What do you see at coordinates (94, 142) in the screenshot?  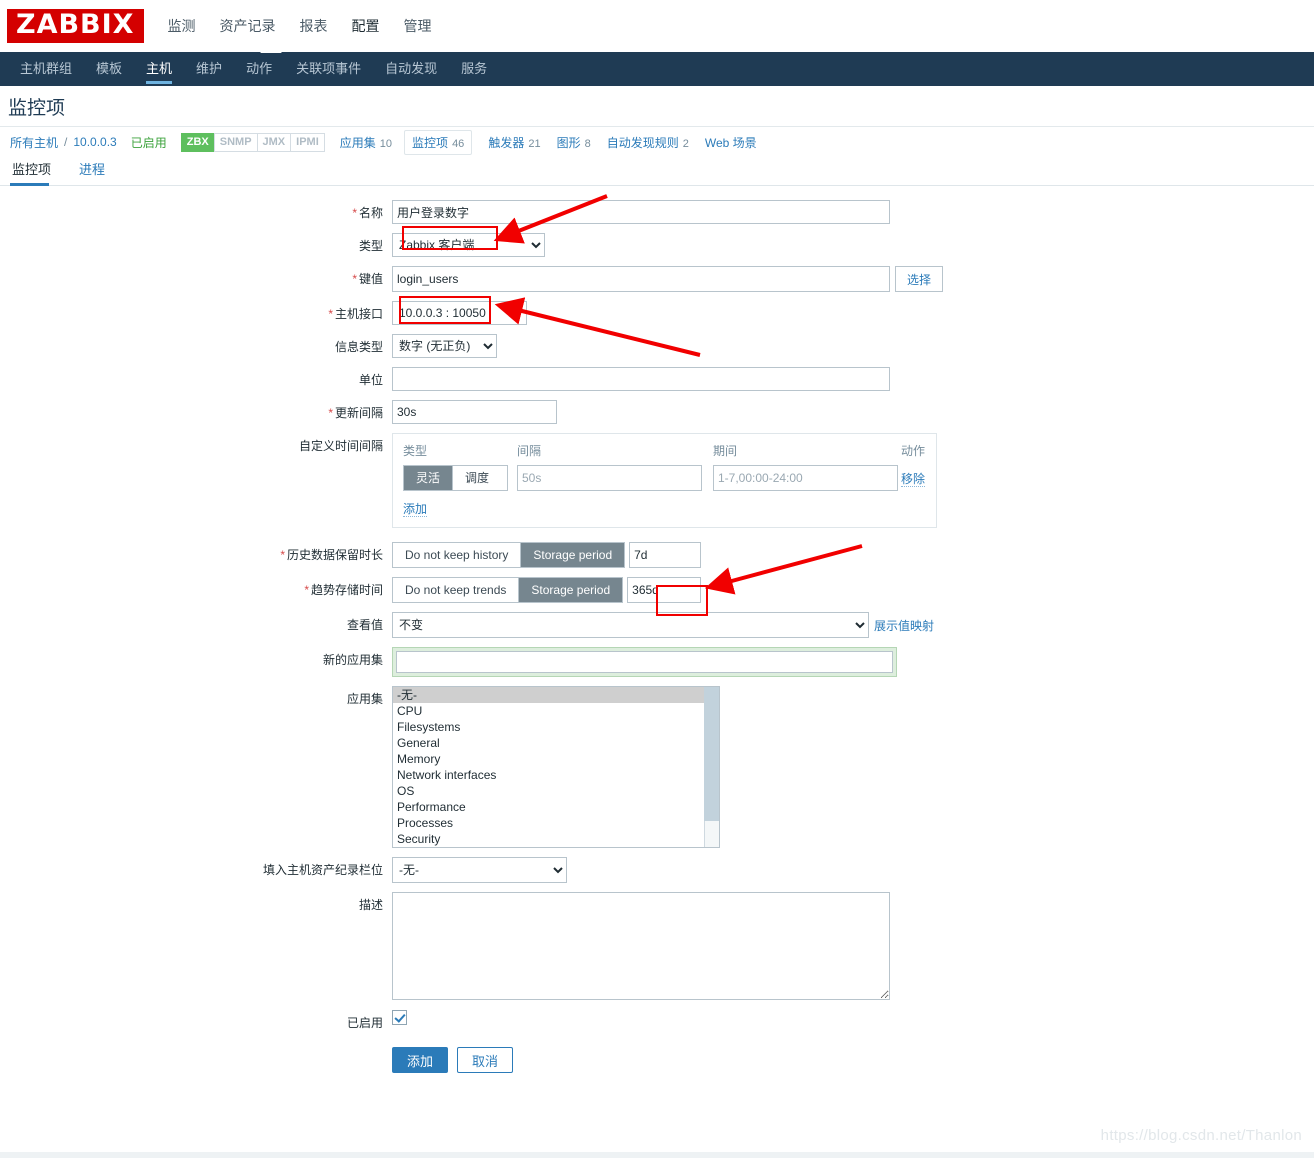 I see `breadcrumb-host: 10.0.0.3` at bounding box center [94, 142].